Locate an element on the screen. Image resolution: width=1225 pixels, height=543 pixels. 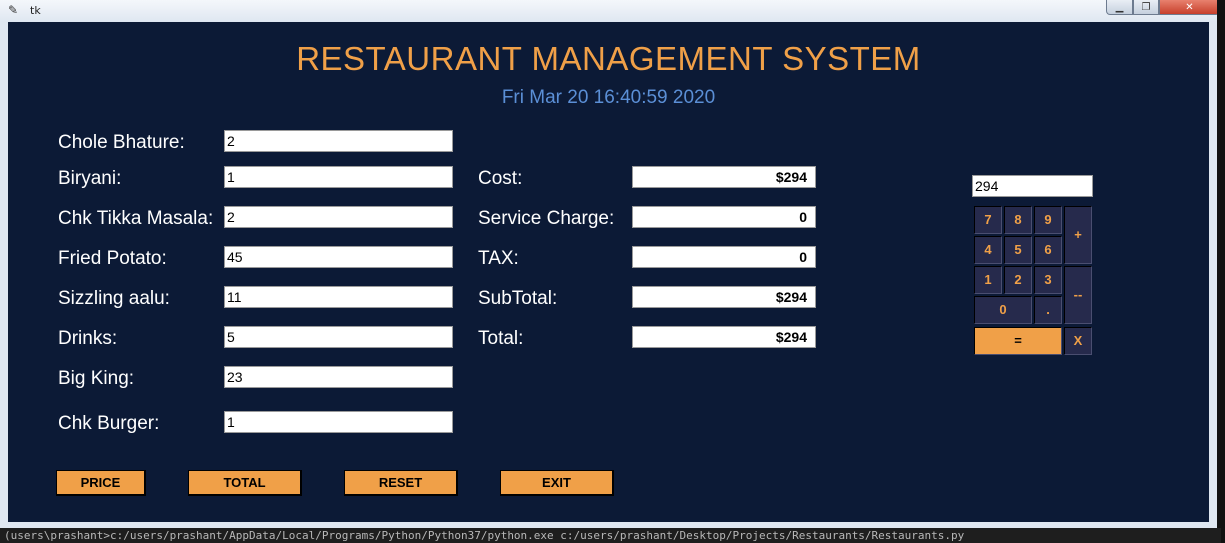
label-big-king: Big King: is located at coordinates (96, 378).